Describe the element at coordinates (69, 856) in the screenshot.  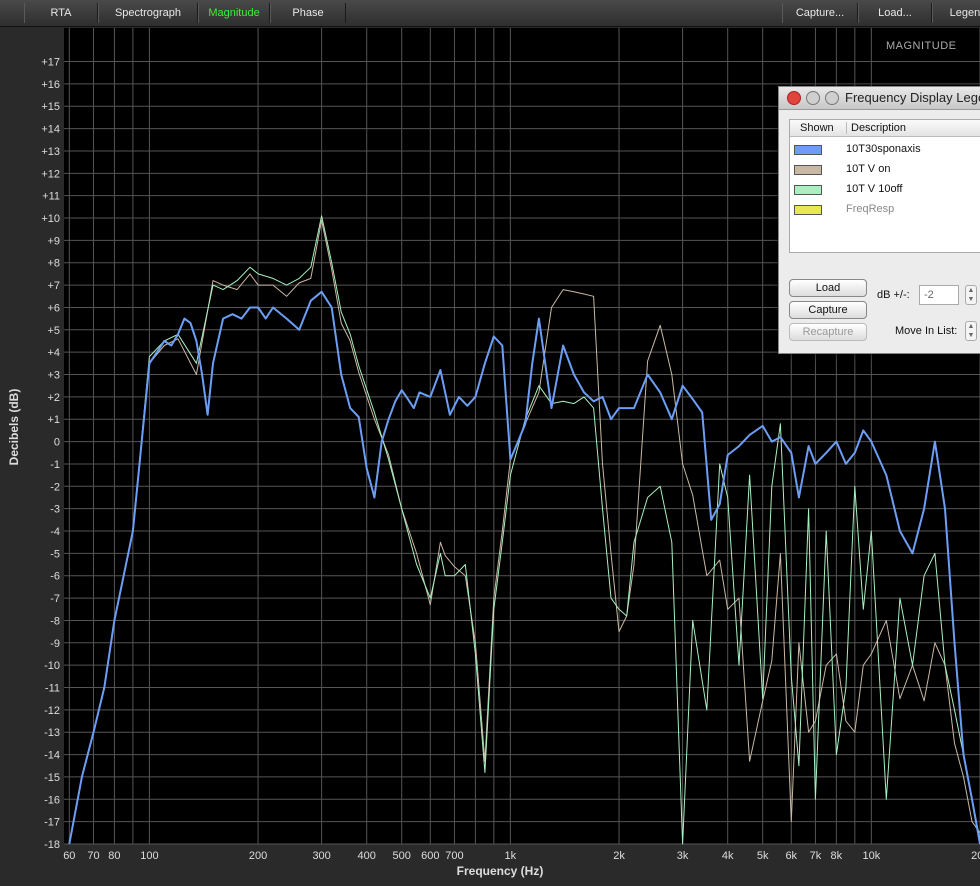
I see `x-tick-label: 60` at that location.